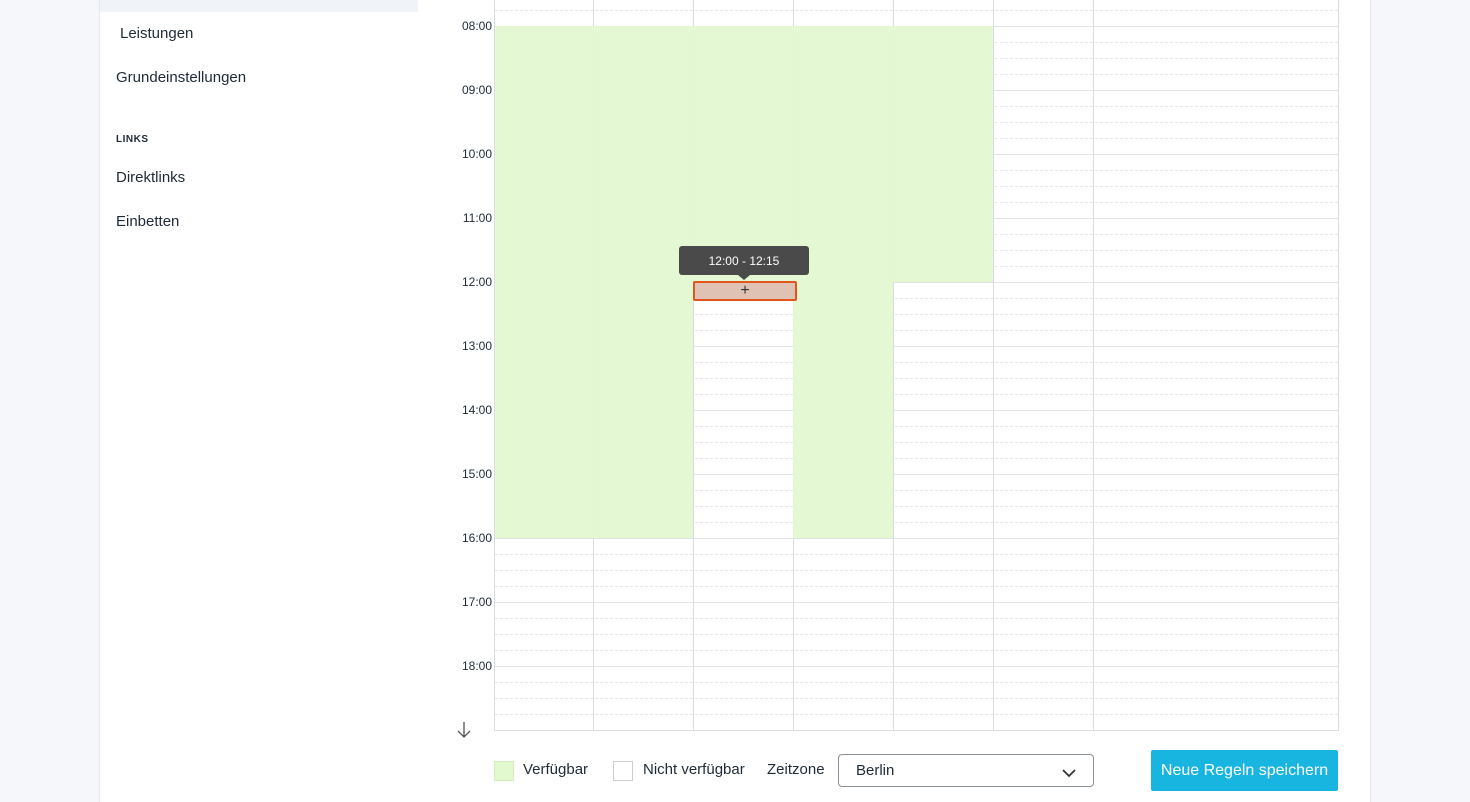  I want to click on legend-available-swatch, so click(504, 771).